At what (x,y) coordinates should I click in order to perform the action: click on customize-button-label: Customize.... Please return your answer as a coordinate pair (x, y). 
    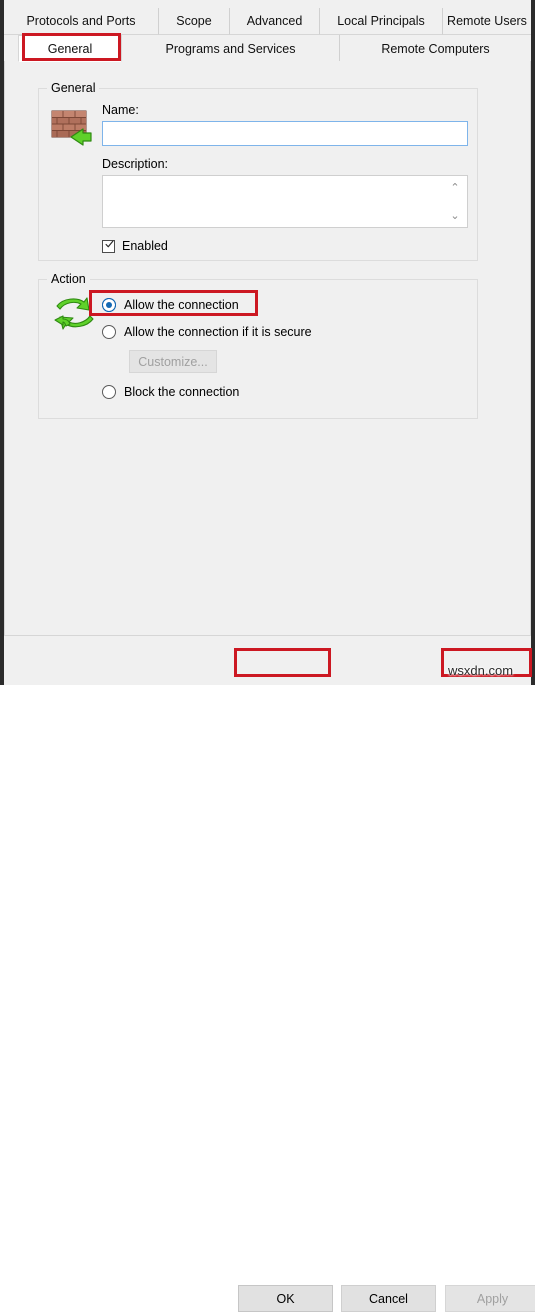
    Looking at the image, I should click on (173, 361).